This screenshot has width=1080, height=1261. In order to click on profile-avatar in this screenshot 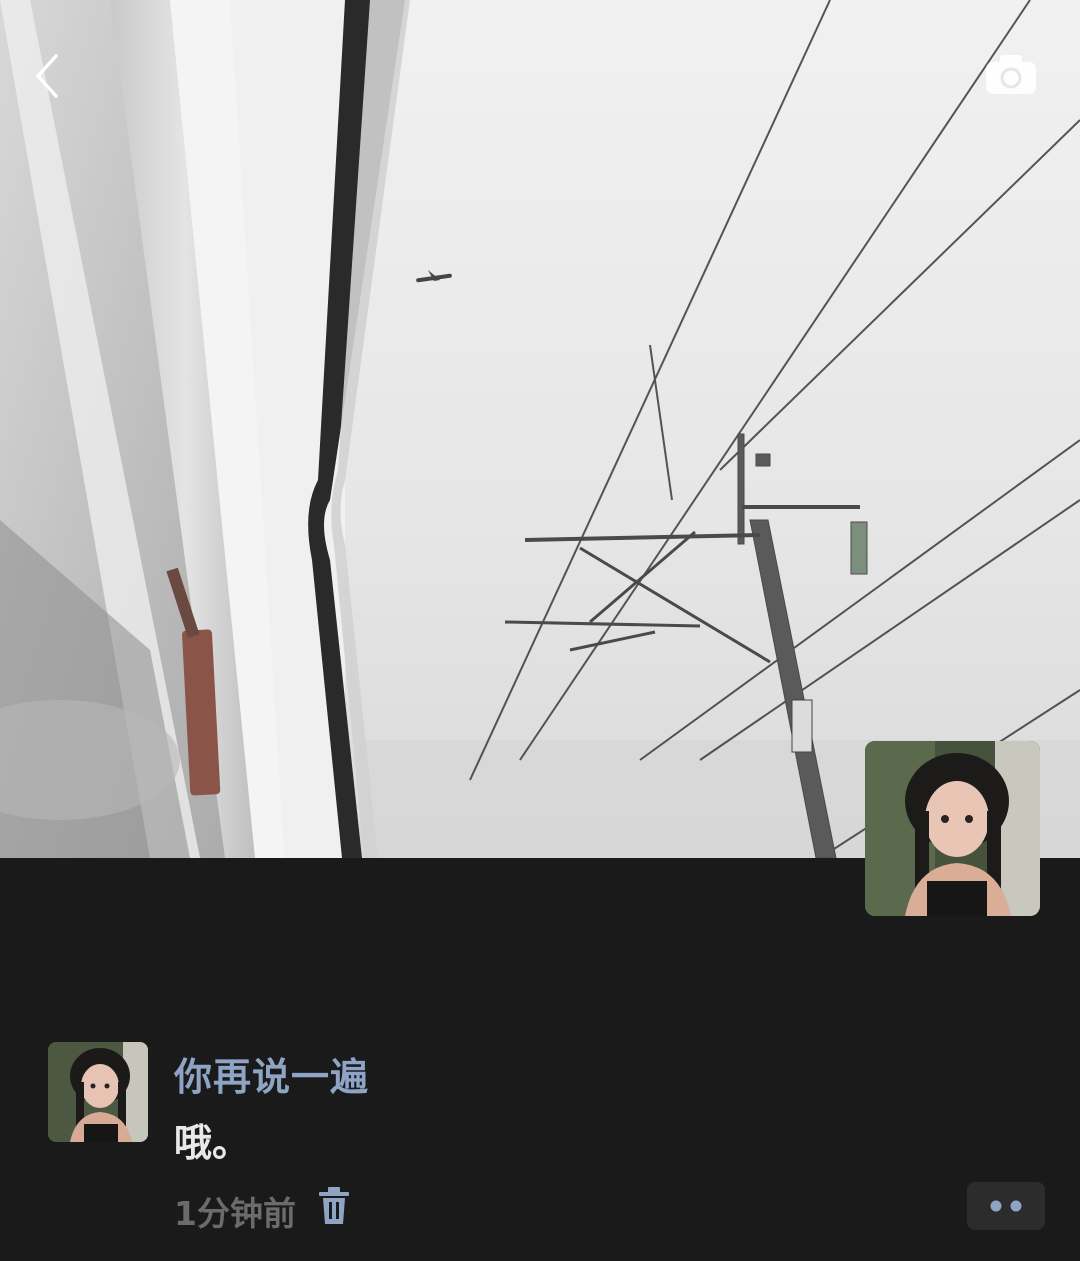, I will do `click(952, 828)`.